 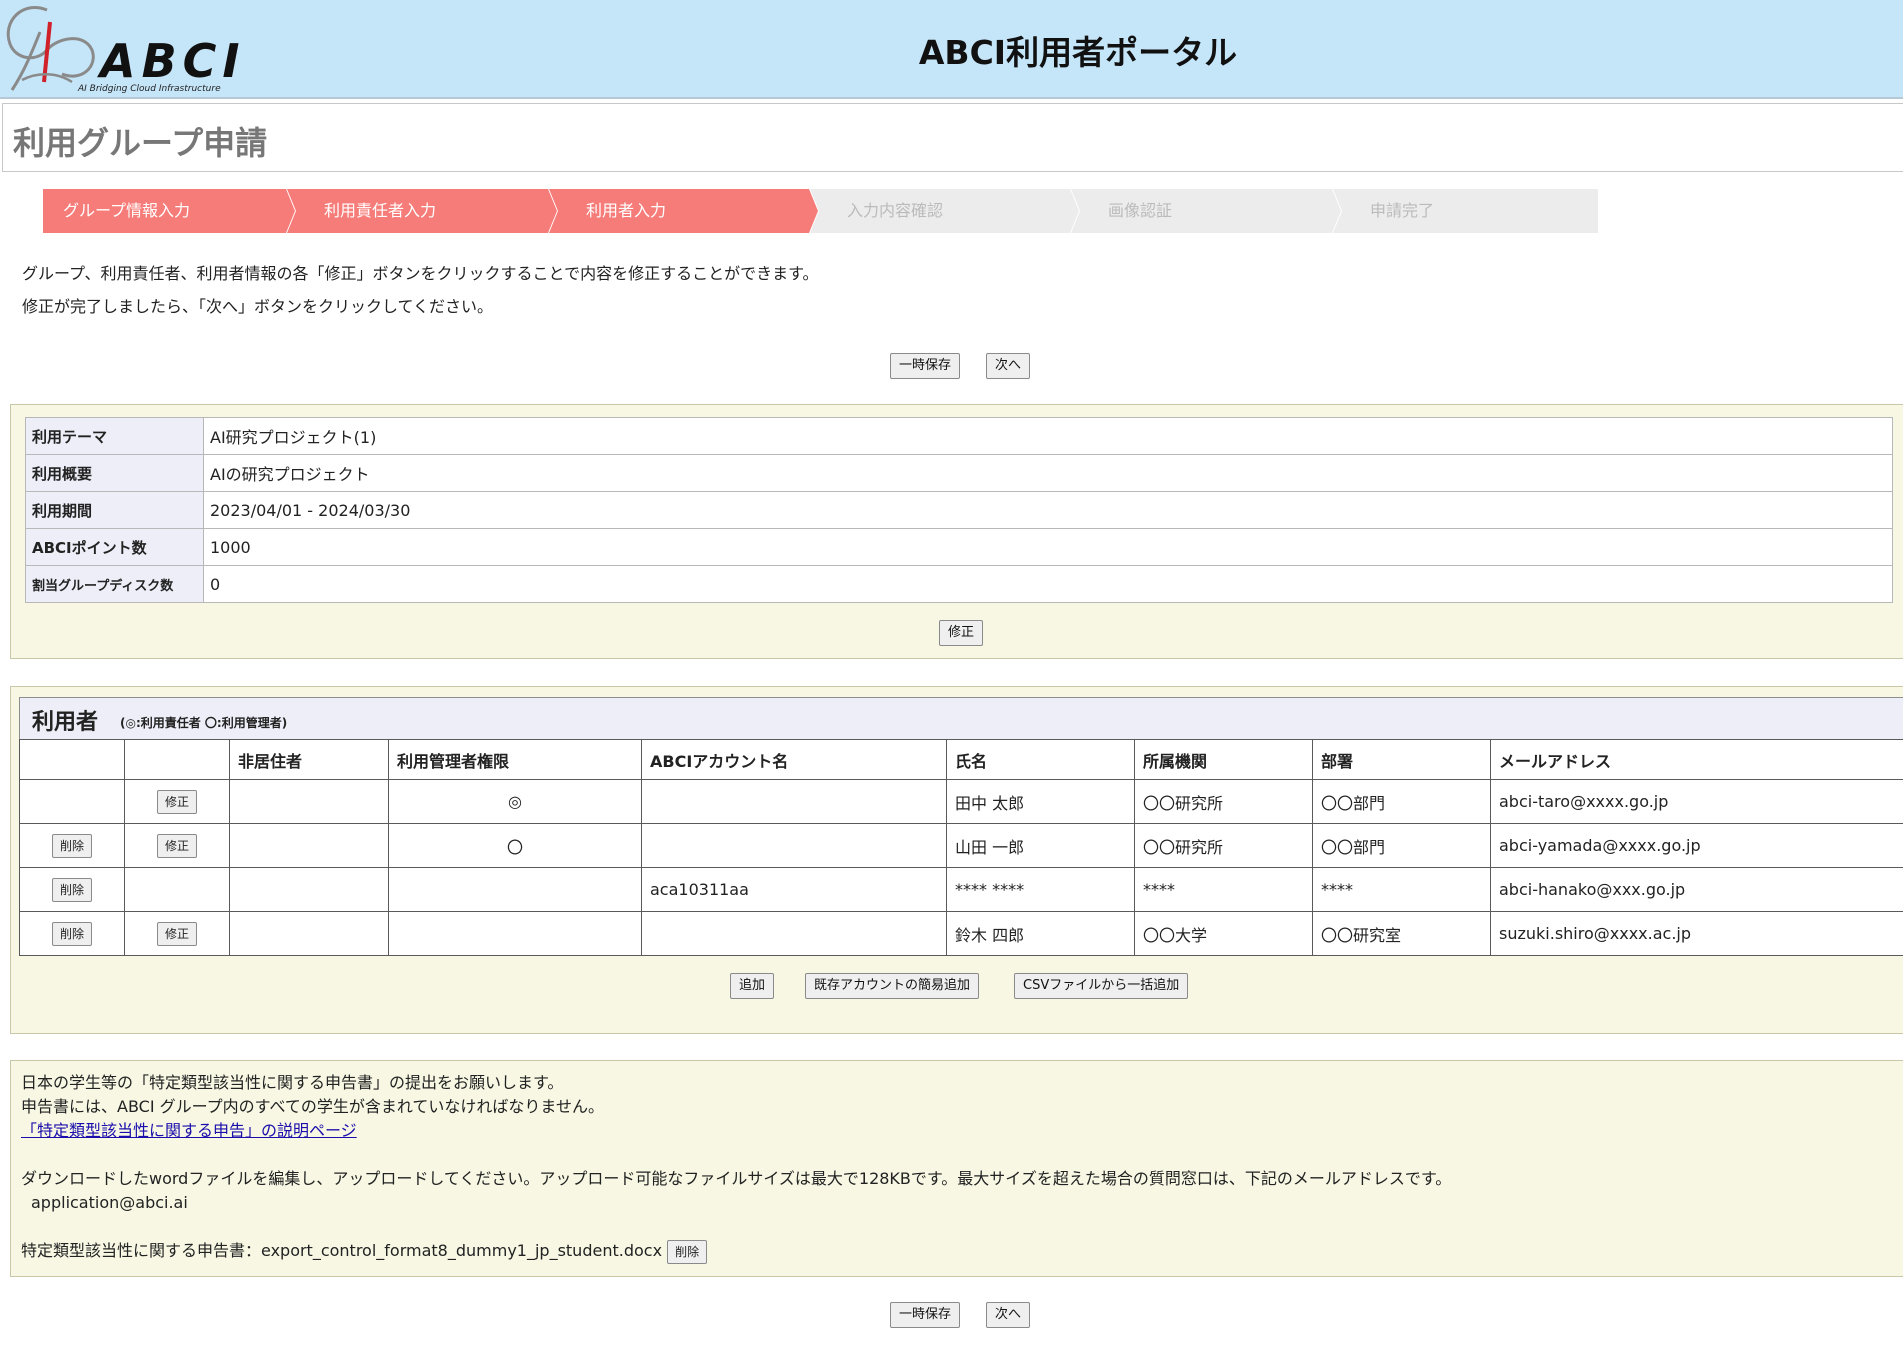 I want to click on table-row: 利用概要 AIの研究プロジェクト, so click(x=959, y=473).